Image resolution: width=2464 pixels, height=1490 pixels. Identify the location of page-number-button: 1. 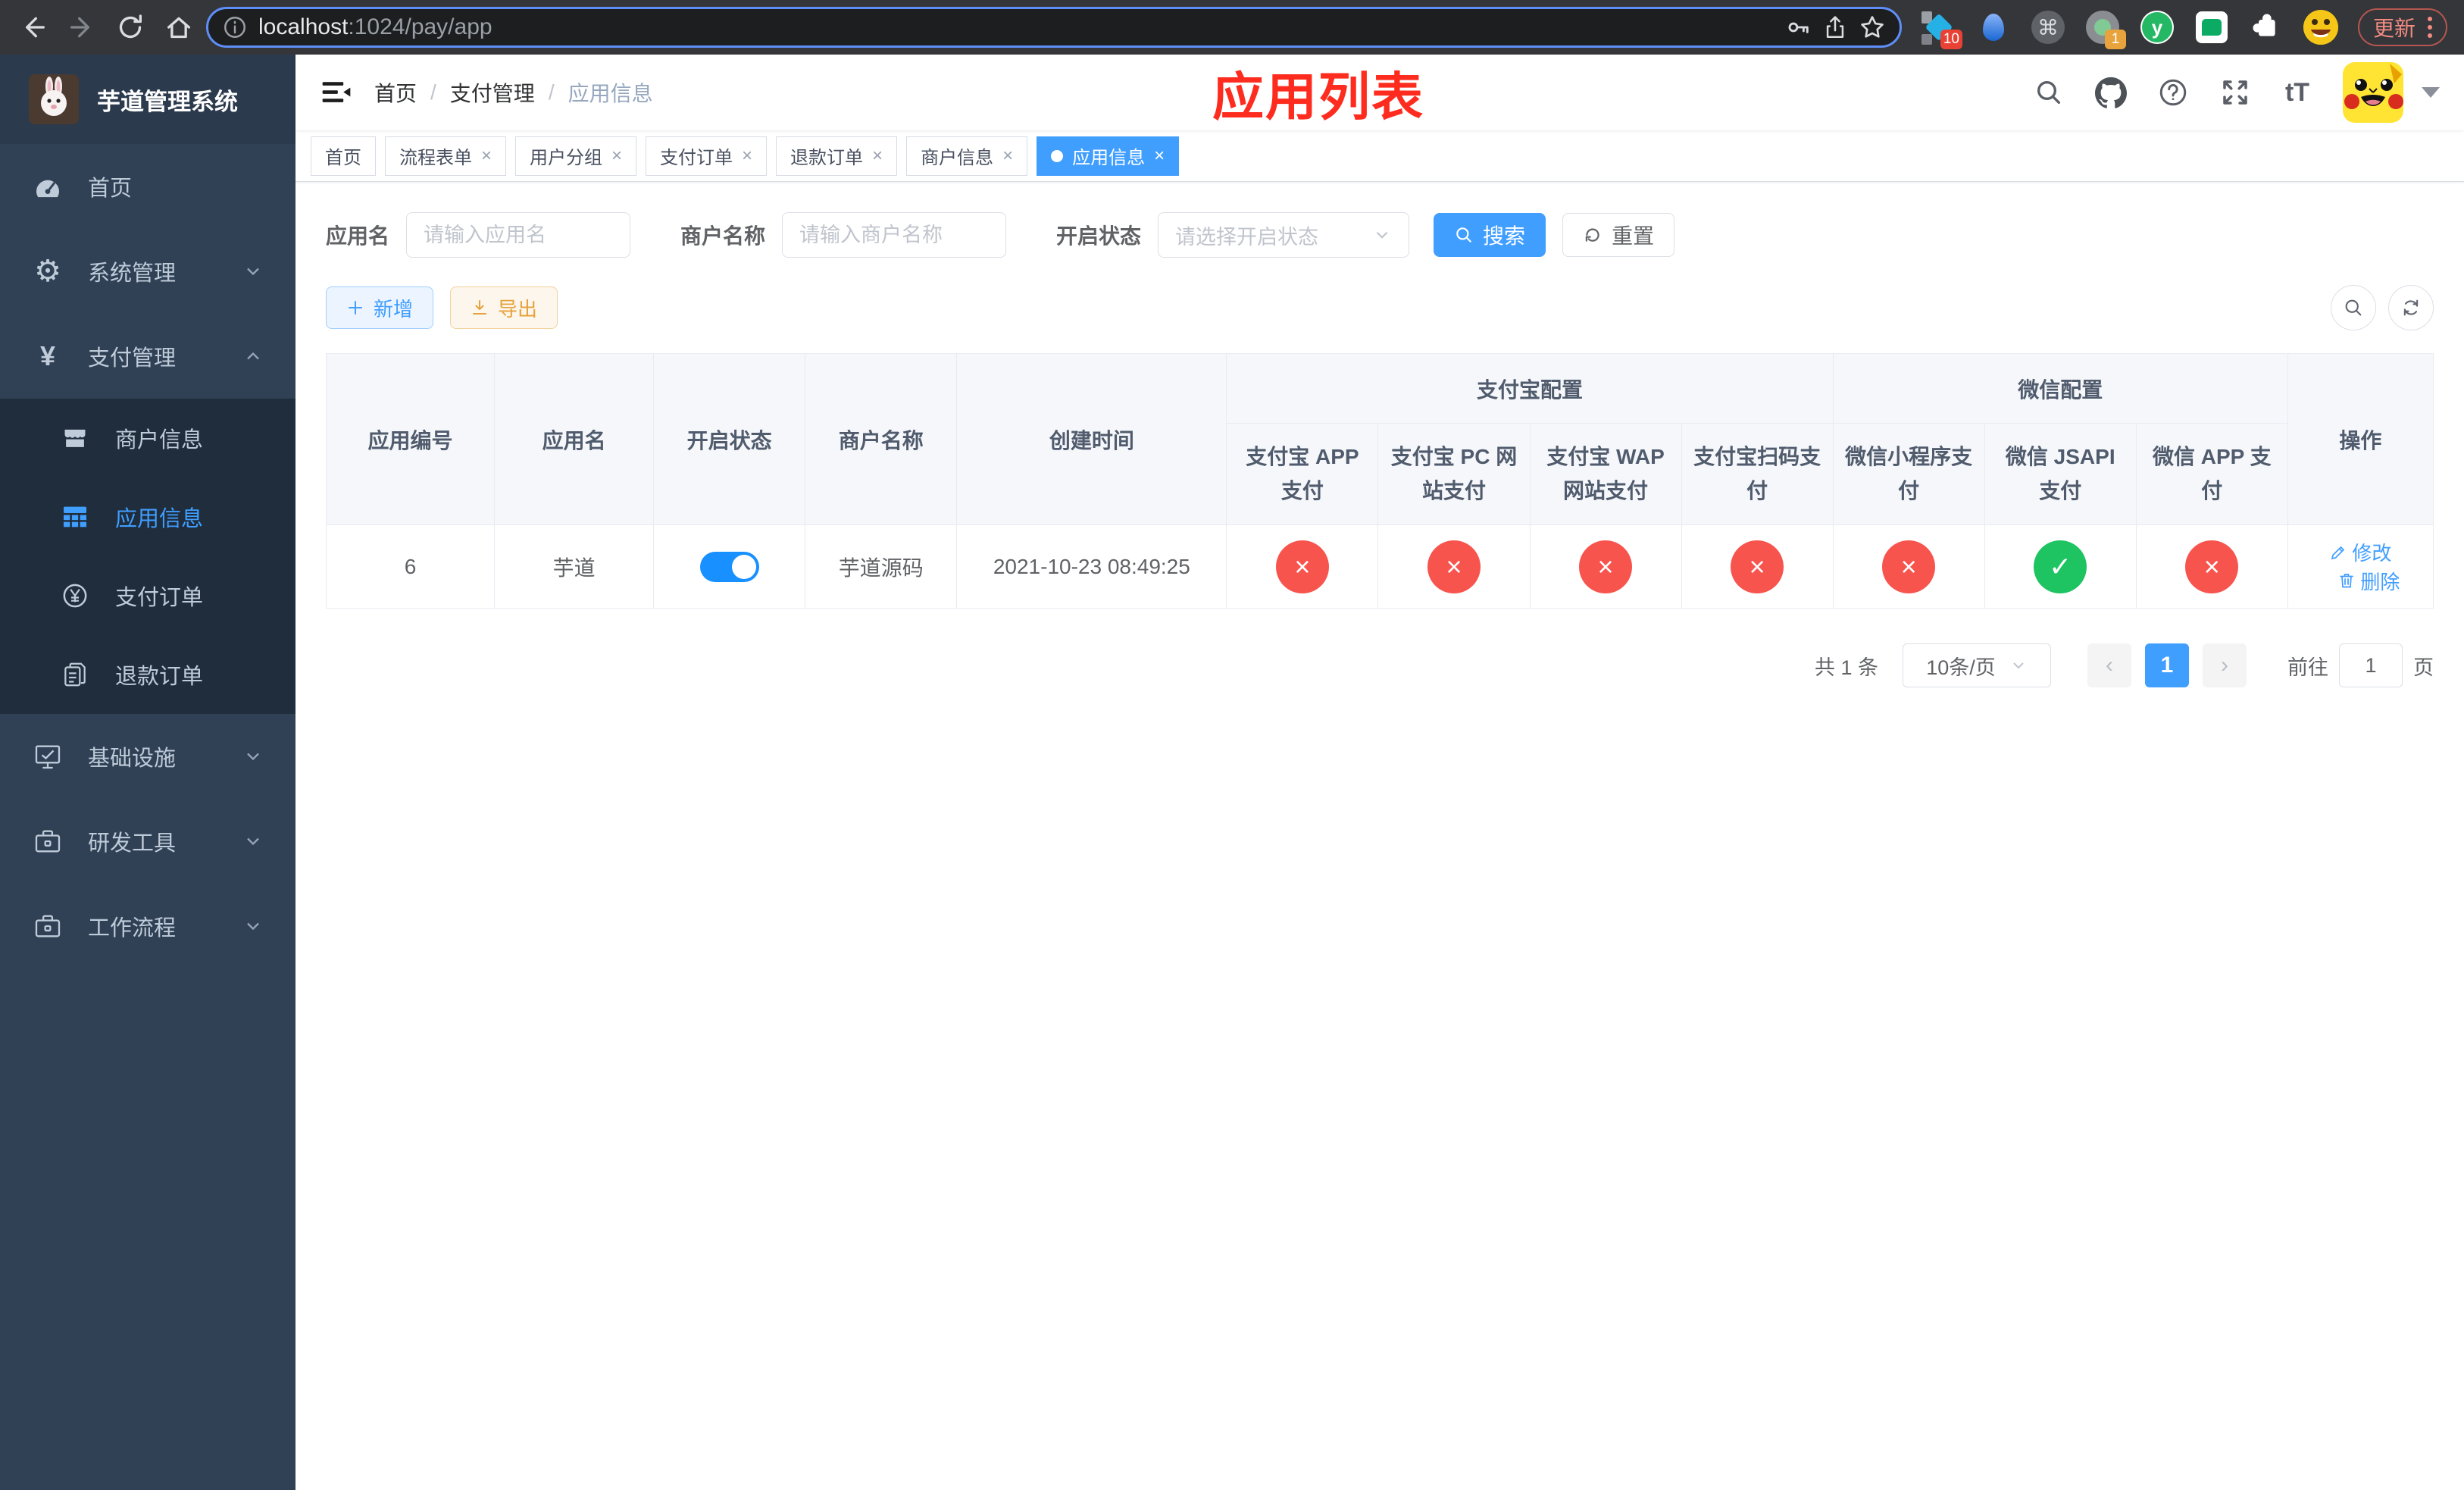
(2167, 665).